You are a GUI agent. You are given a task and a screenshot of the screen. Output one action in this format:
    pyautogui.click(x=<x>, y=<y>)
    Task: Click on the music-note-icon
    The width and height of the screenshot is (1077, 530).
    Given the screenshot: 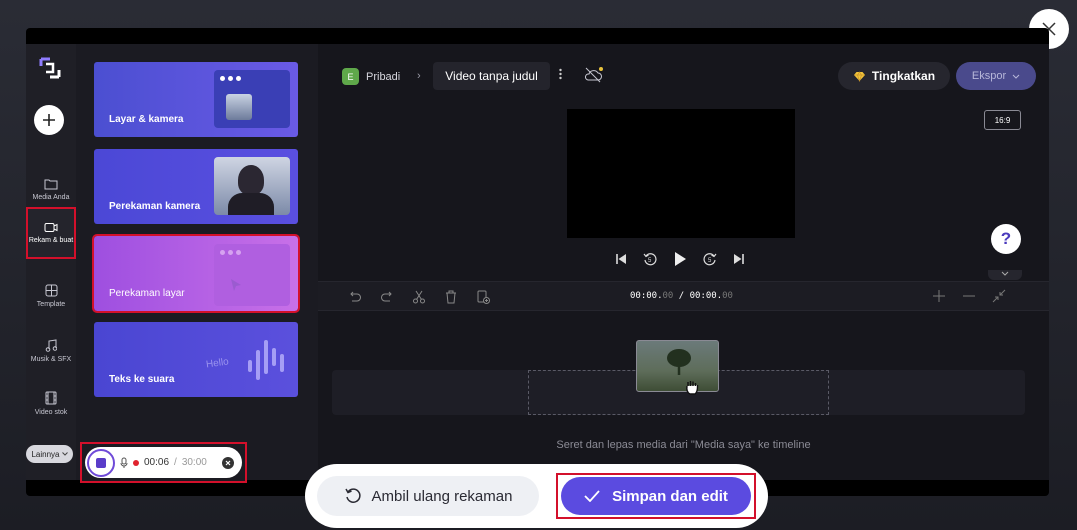 What is the action you would take?
    pyautogui.click(x=51, y=345)
    